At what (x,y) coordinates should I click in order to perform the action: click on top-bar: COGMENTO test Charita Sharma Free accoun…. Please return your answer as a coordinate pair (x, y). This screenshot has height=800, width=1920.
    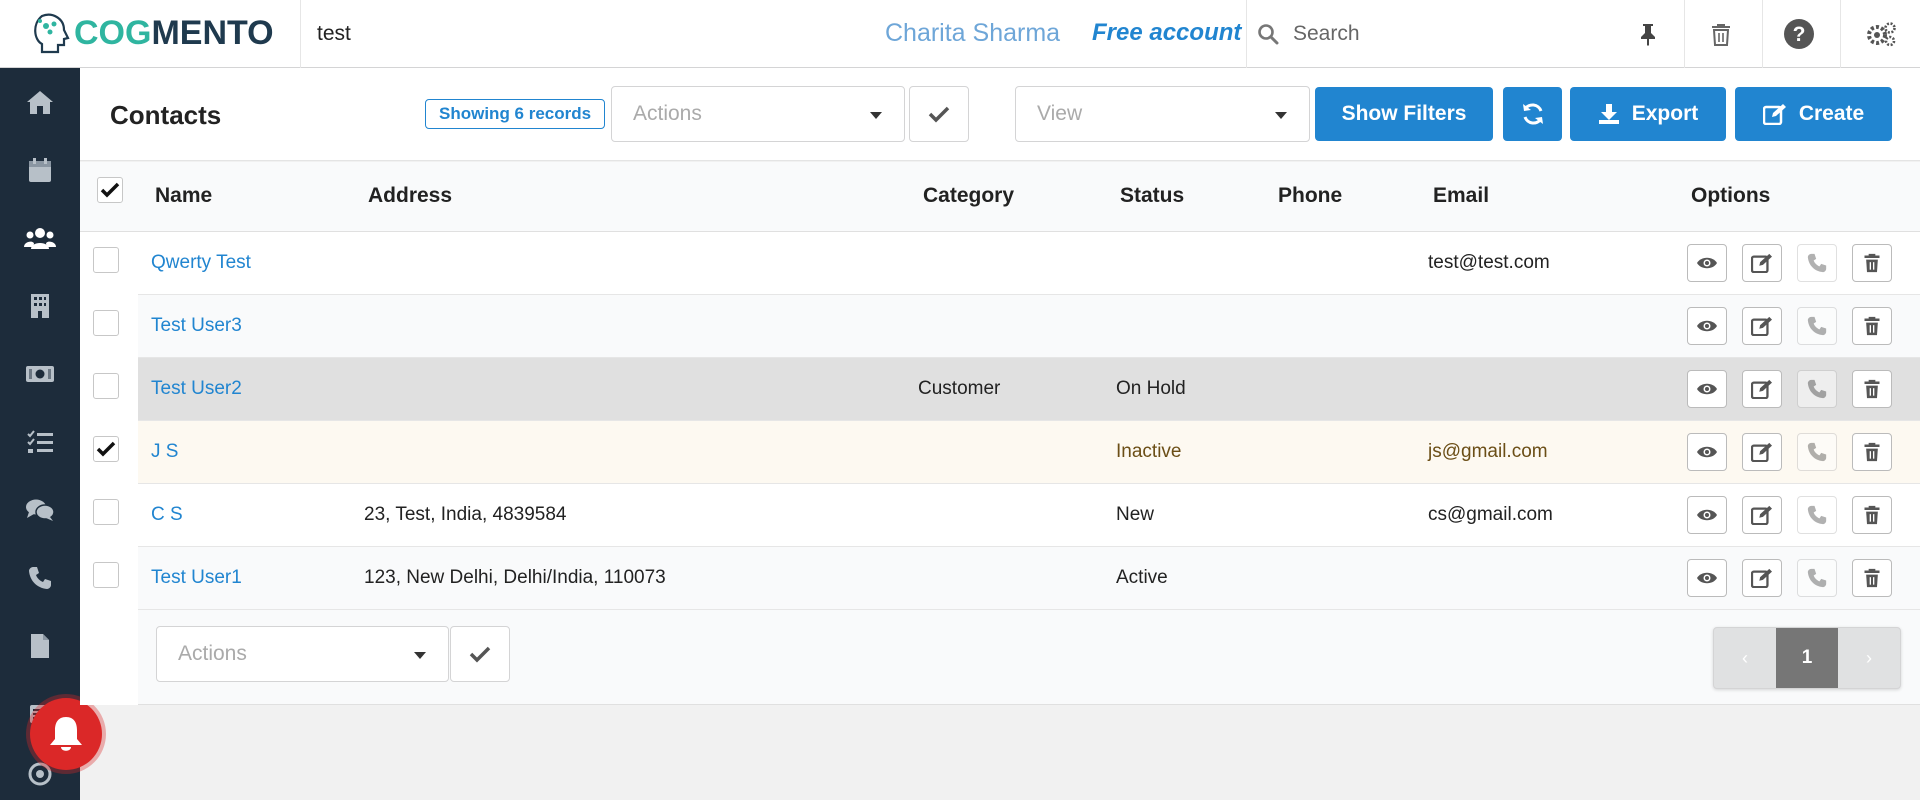
    Looking at the image, I should click on (960, 34).